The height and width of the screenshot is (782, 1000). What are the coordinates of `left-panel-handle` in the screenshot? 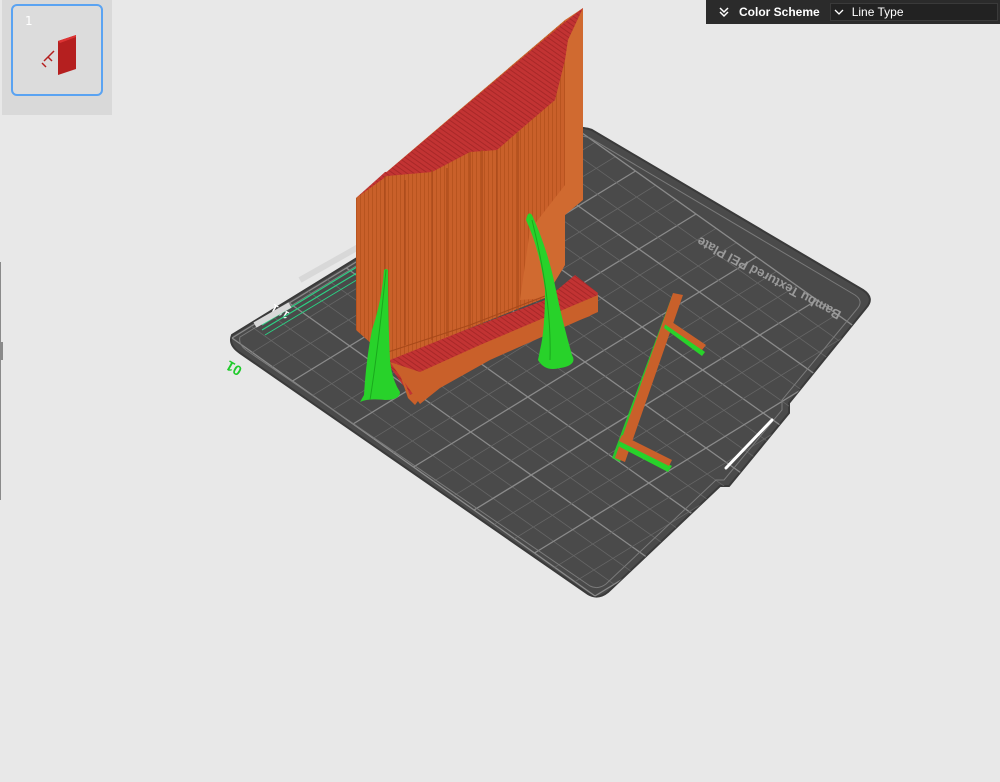 It's located at (1, 351).